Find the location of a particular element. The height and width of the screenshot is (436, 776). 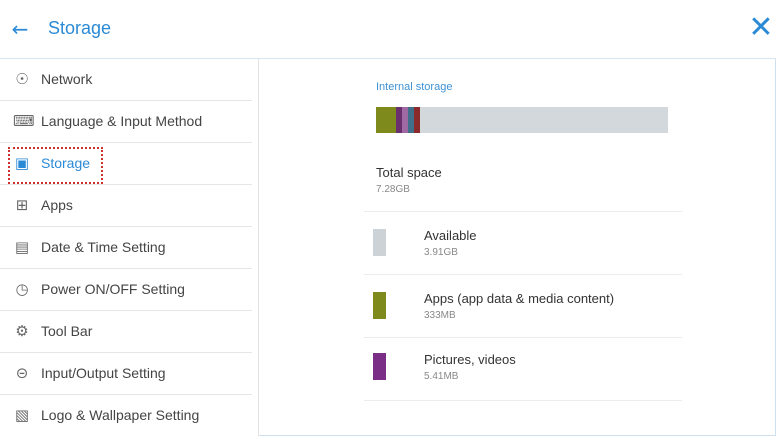

sidebar-item-label: Power ON/OFF Setting is located at coordinates (113, 289).